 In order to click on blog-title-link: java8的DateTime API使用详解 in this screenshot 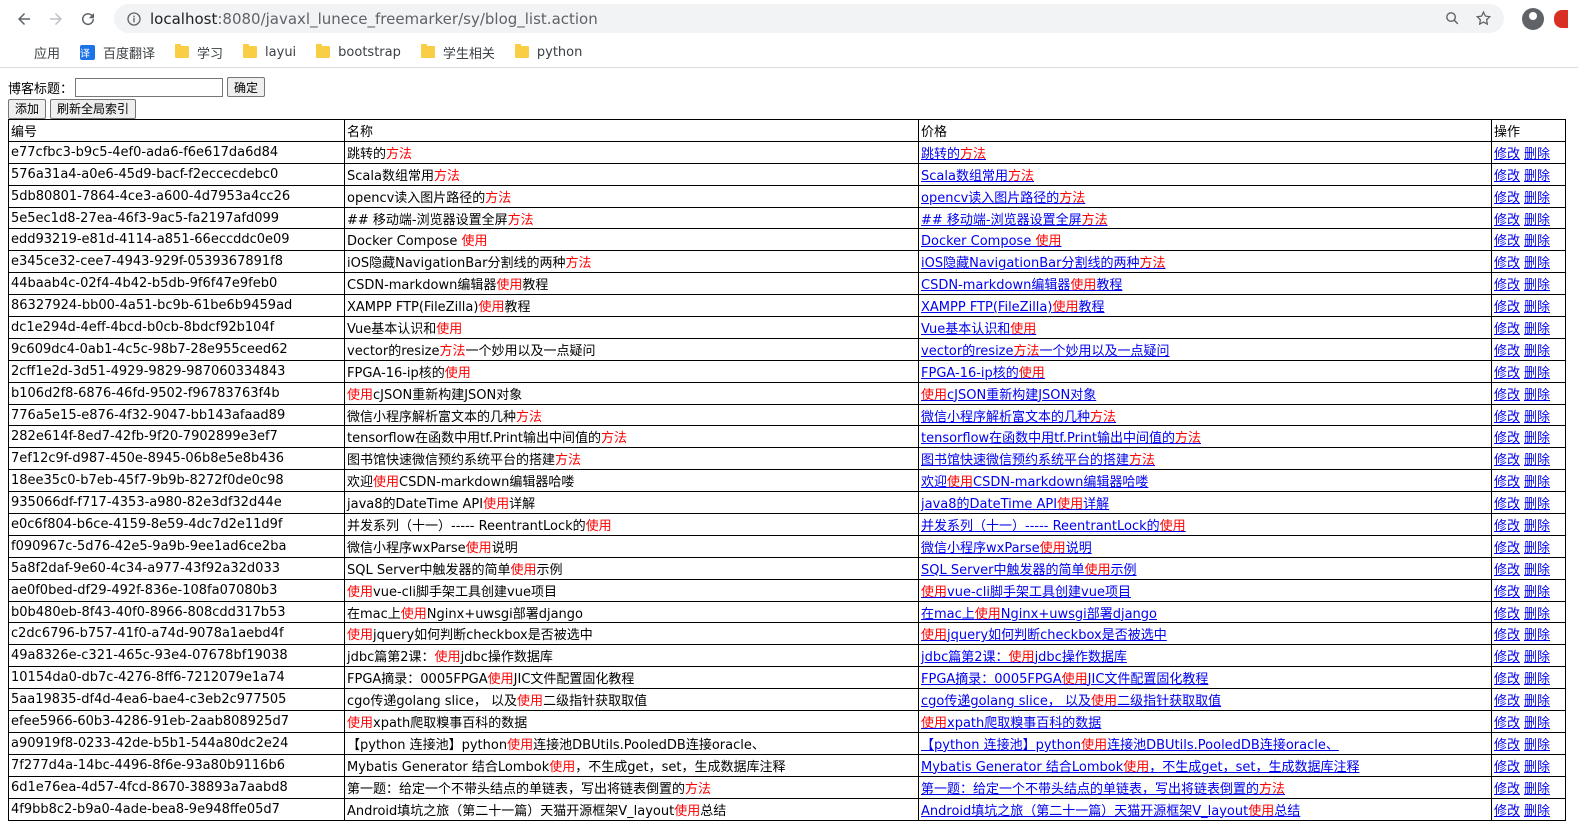, I will do `click(1015, 504)`.